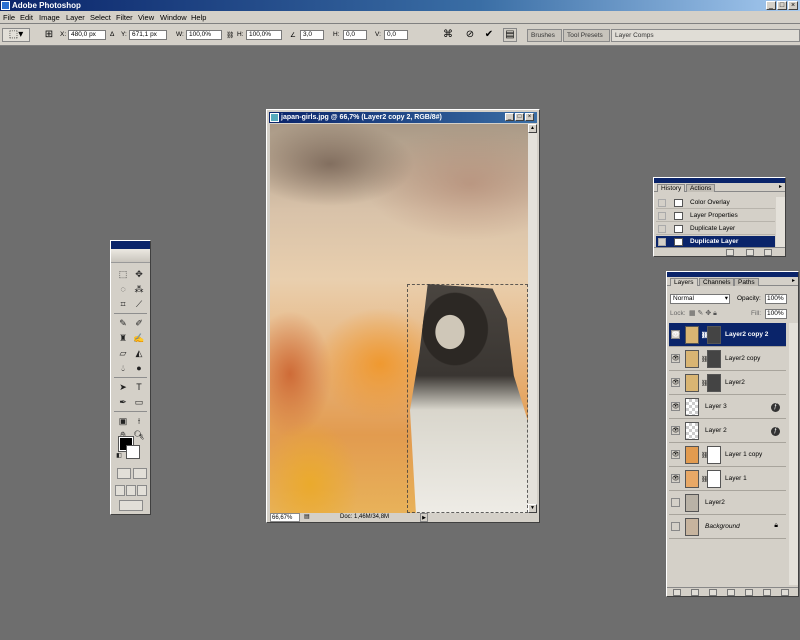 This screenshot has width=800, height=640. I want to click on menu-layer: Layer, so click(75, 17).